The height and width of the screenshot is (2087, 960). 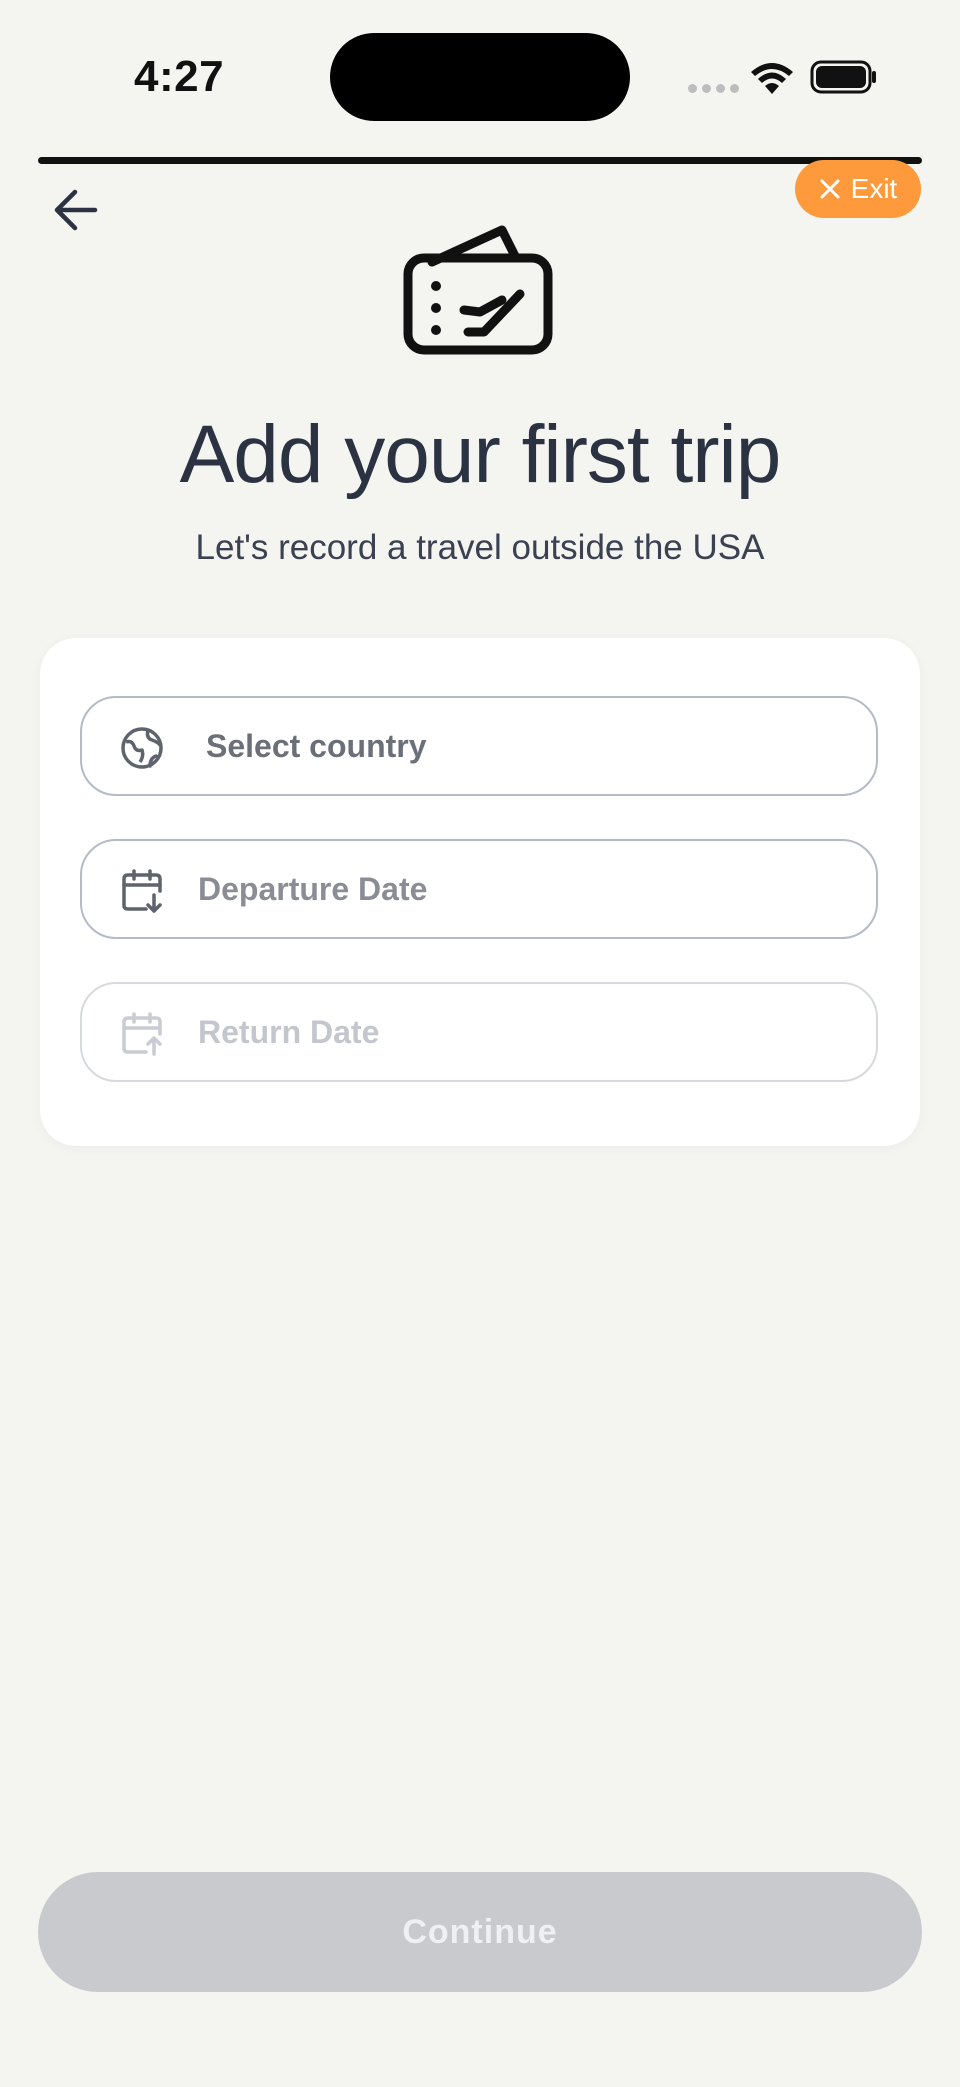 What do you see at coordinates (179, 76) in the screenshot?
I see `status-time: 4:27` at bounding box center [179, 76].